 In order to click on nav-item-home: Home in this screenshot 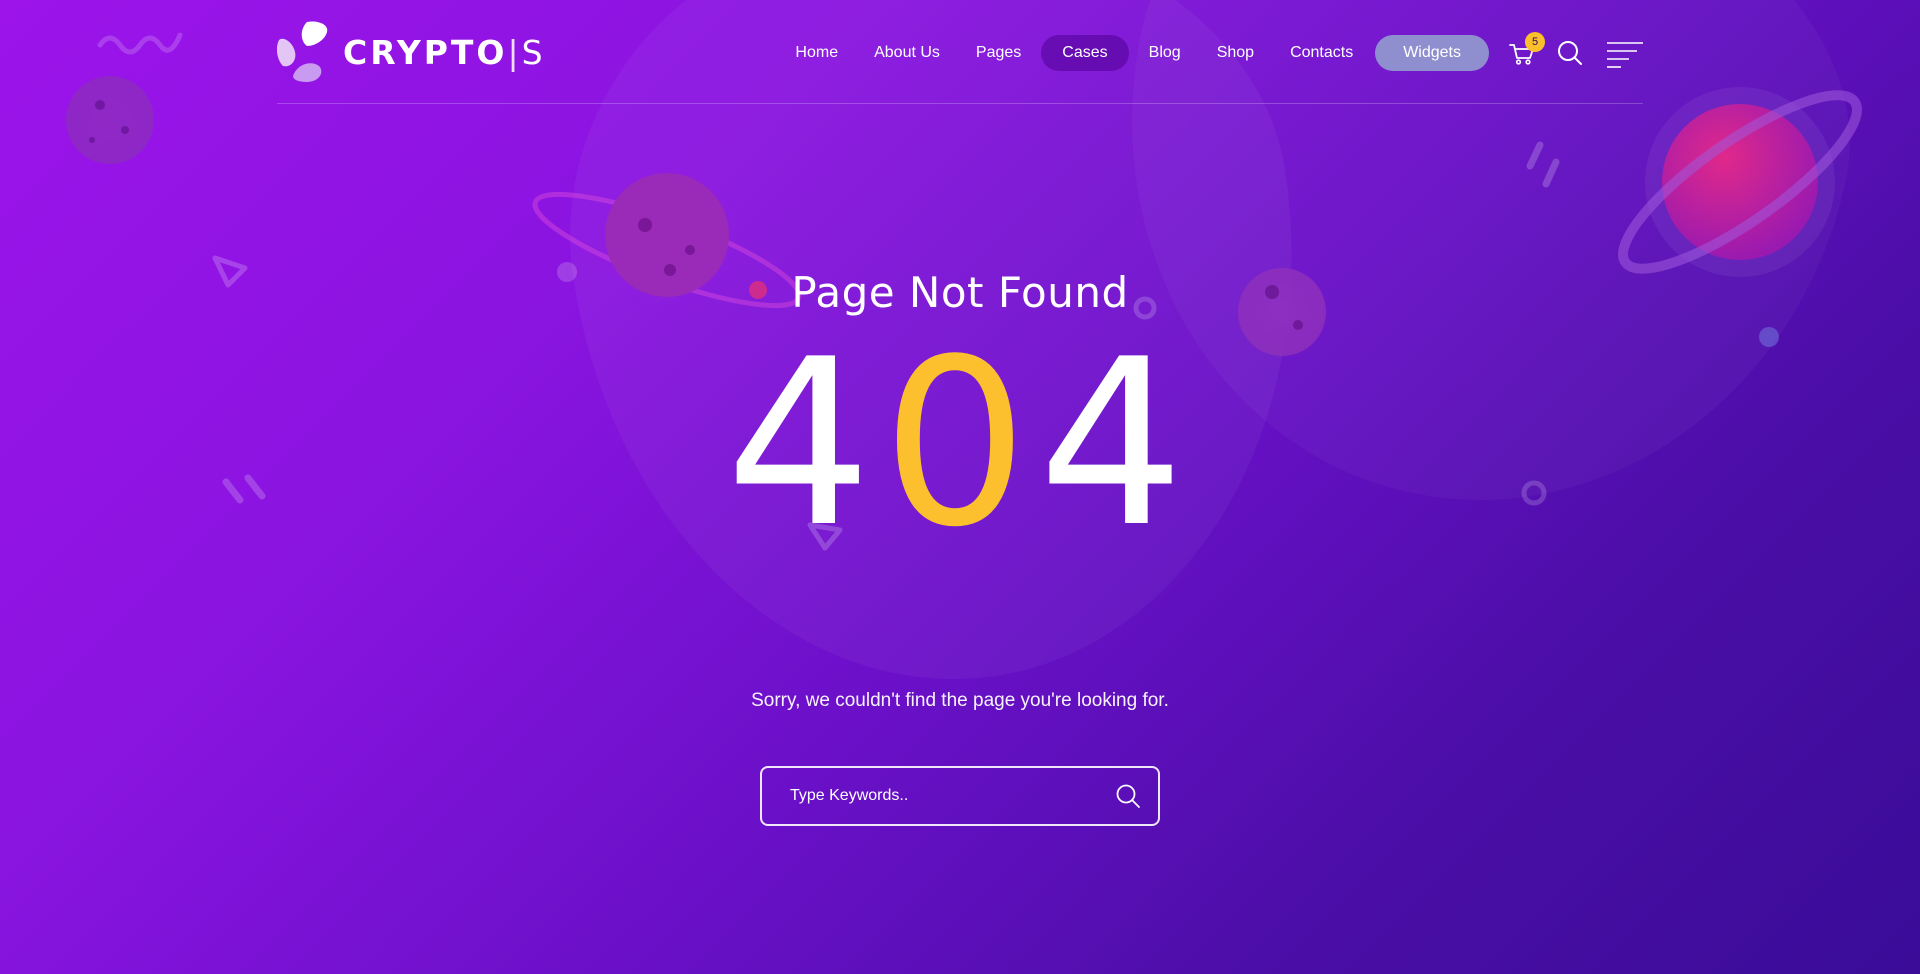, I will do `click(816, 53)`.